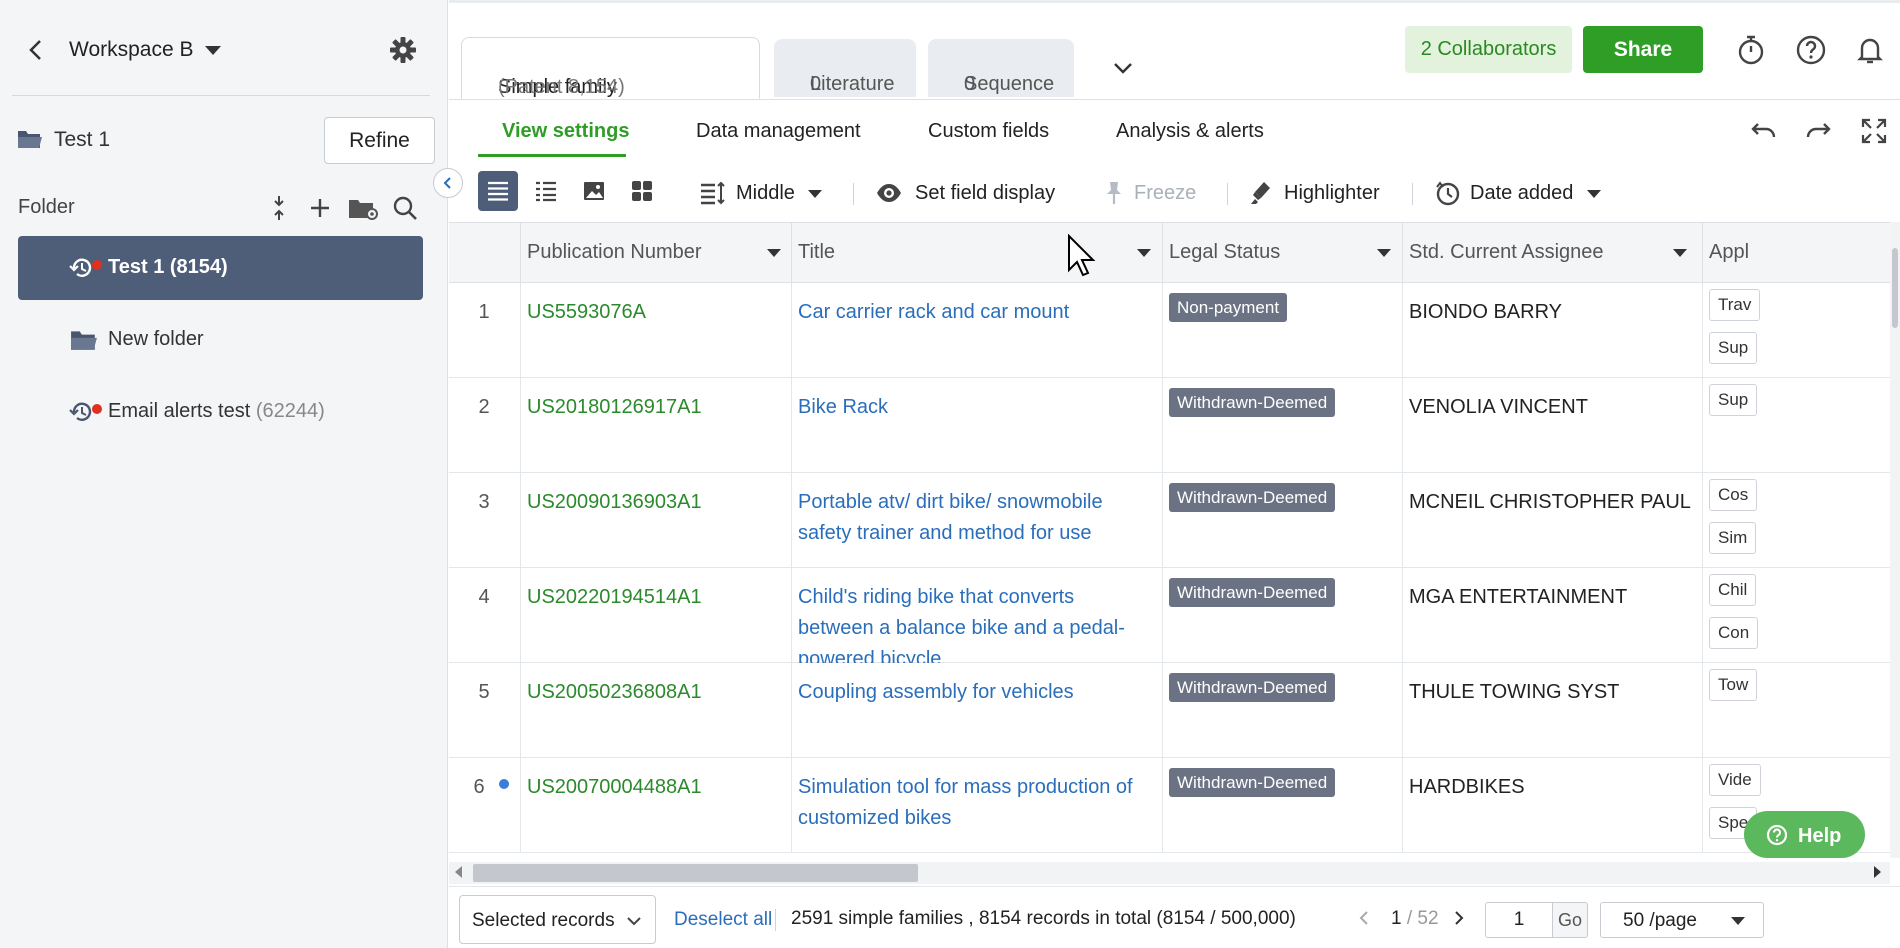  Describe the element at coordinates (1751, 50) in the screenshot. I see `timer-icon` at that location.